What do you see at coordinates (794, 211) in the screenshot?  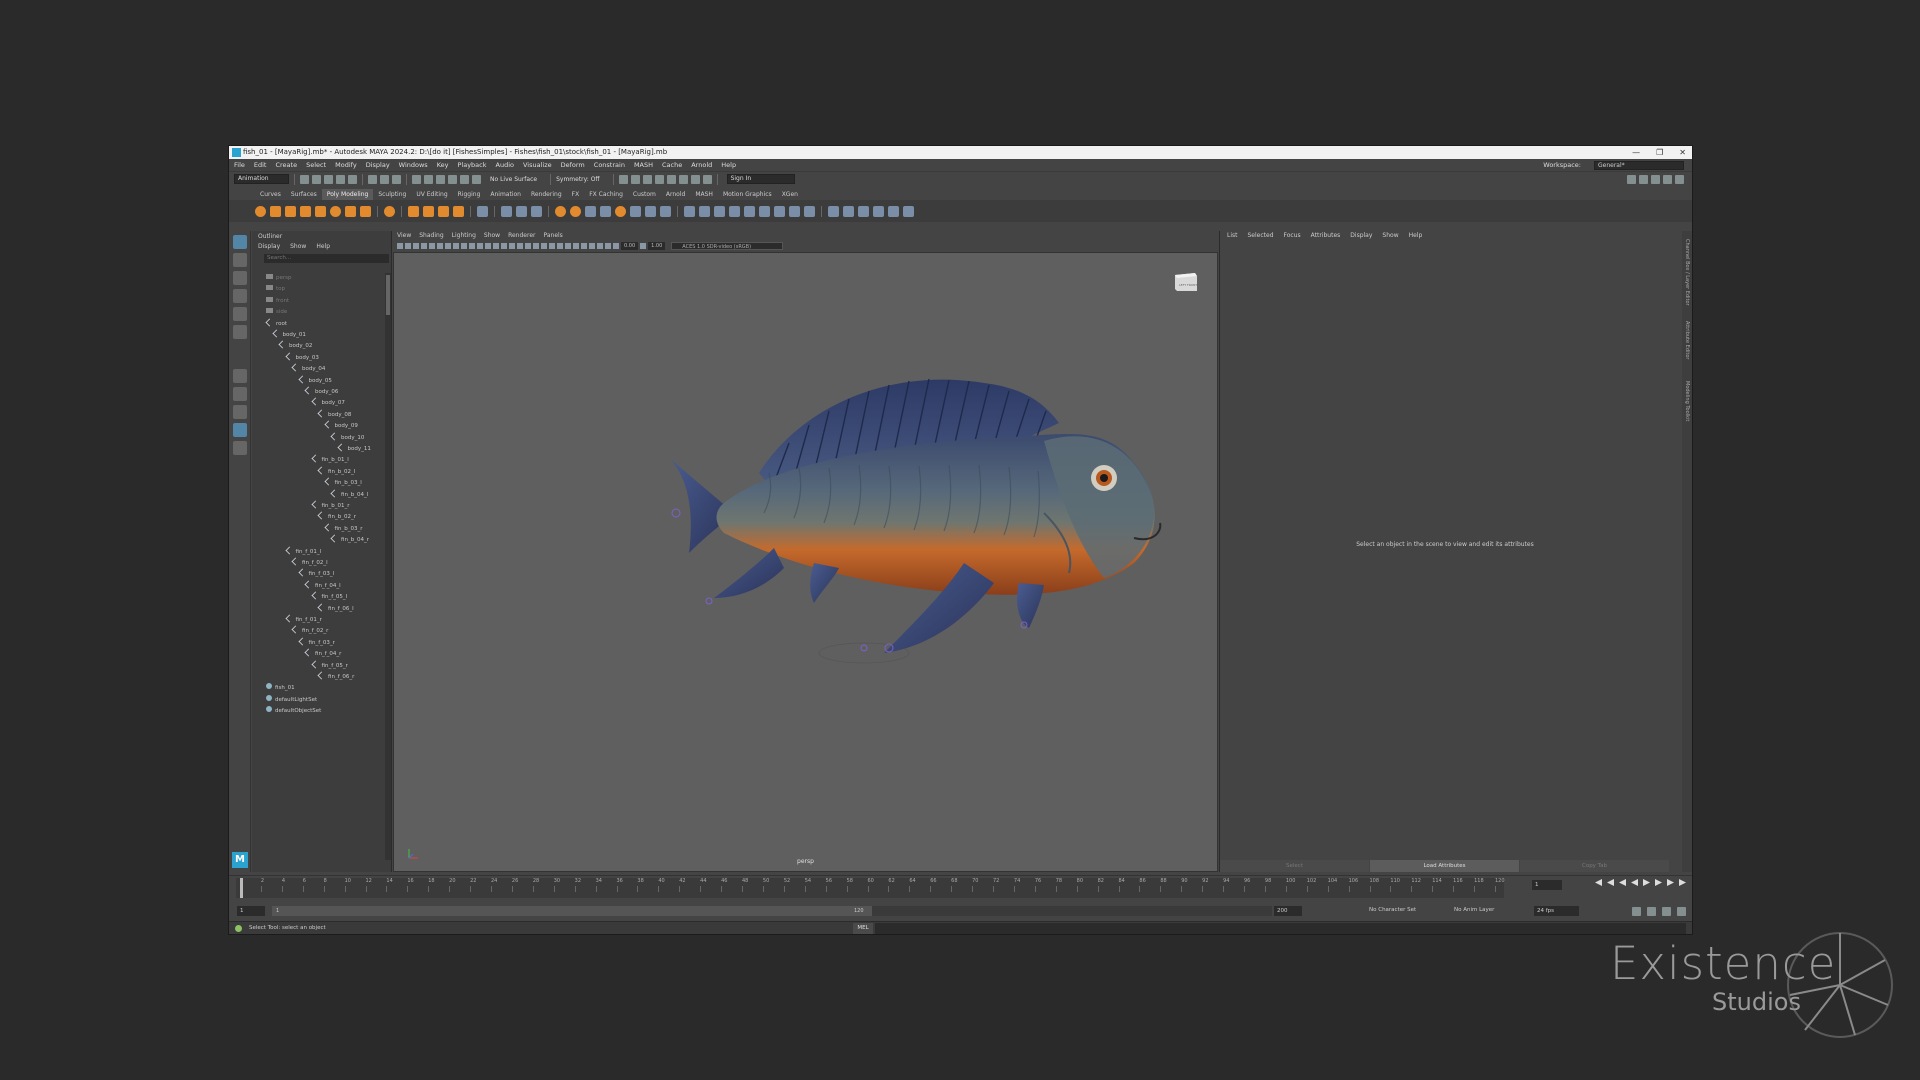 I see `quad-draw-icon` at bounding box center [794, 211].